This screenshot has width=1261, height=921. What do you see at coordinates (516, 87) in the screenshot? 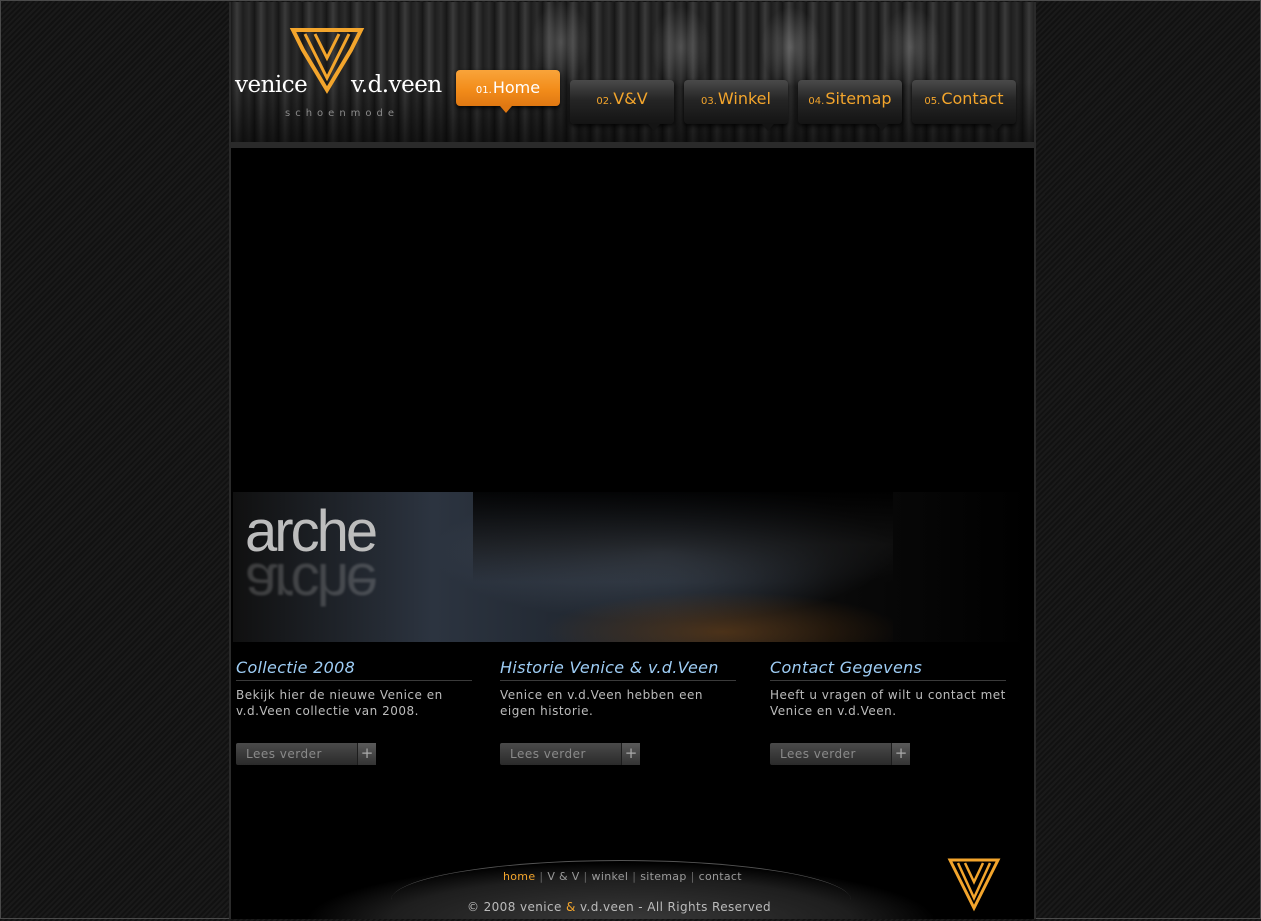
I see `nav-home-label: Home` at bounding box center [516, 87].